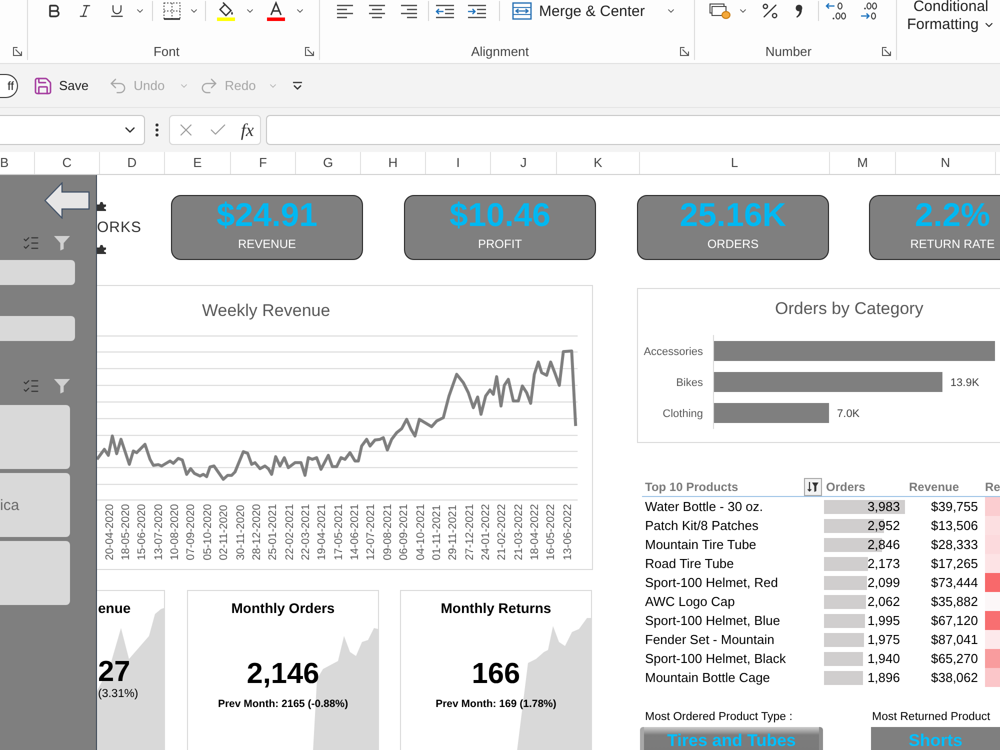  Describe the element at coordinates (226, 11) in the screenshot. I see `fill-color-button` at that location.